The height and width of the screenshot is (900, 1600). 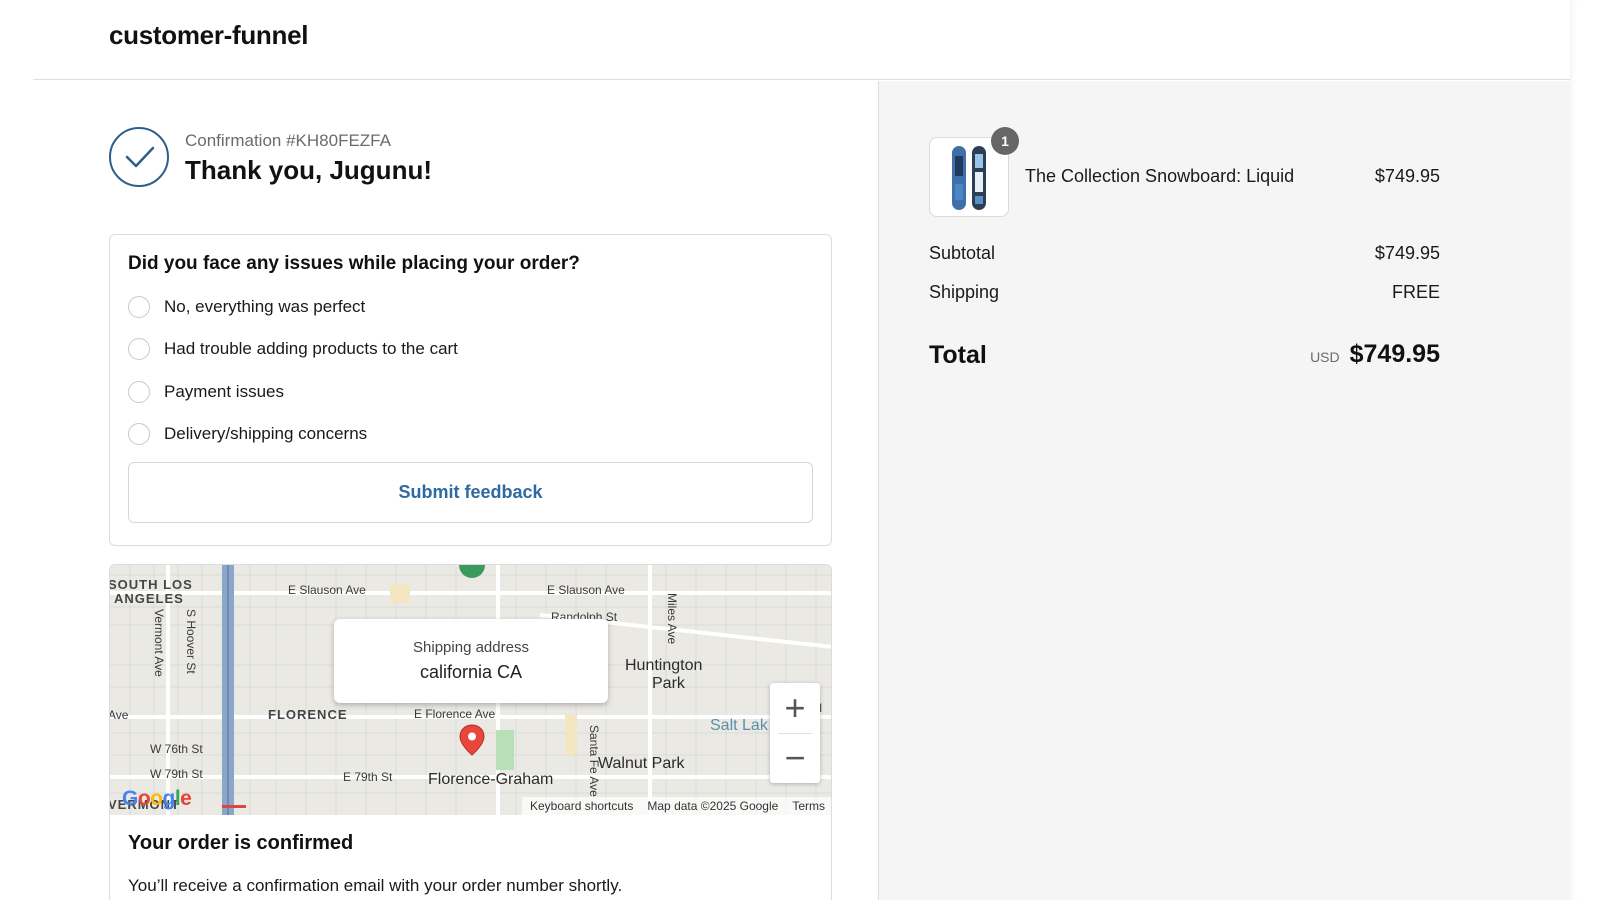 I want to click on map-label: Huntington, so click(x=664, y=665).